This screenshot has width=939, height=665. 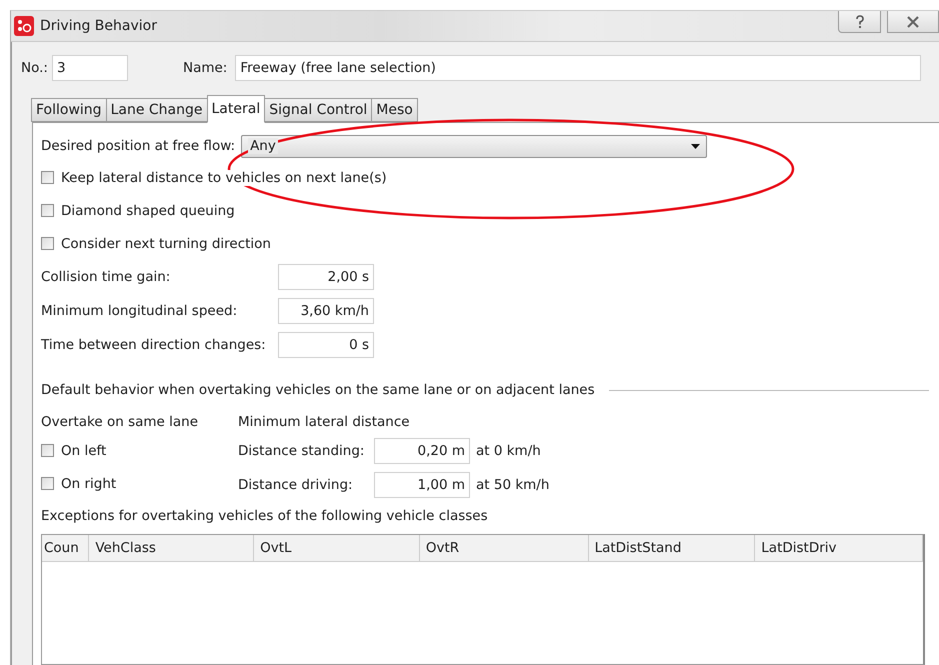 I want to click on field-label: Distance driving:, so click(x=296, y=485).